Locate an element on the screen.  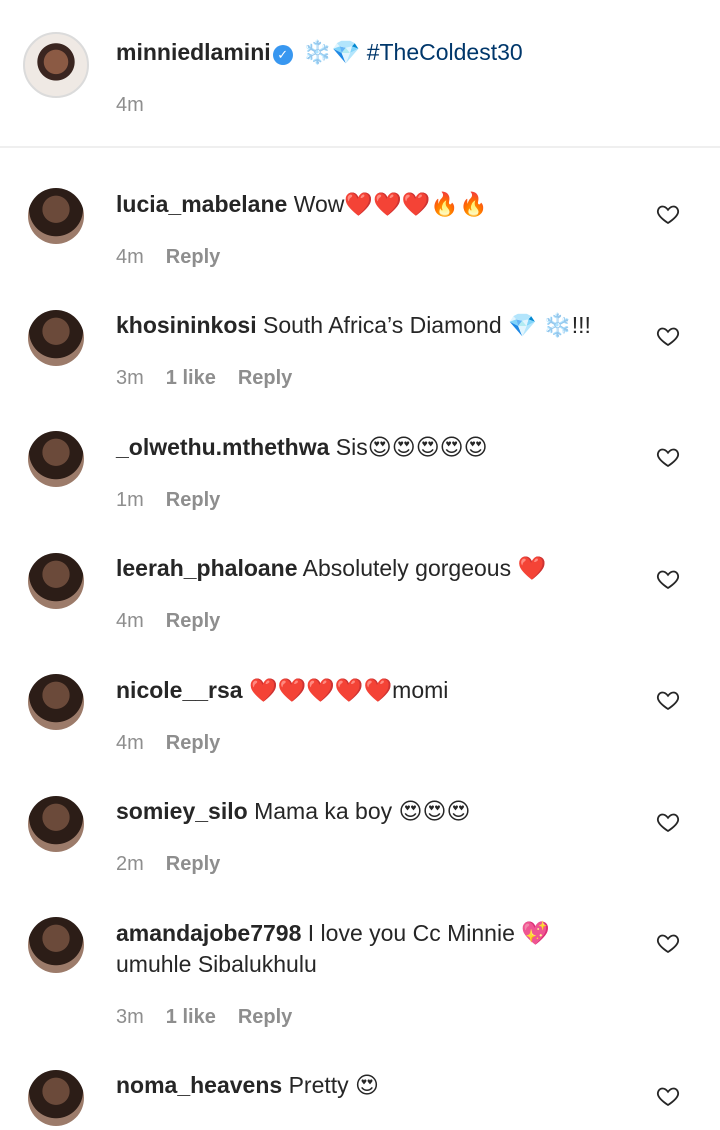
comment-meta: 2m Reply is located at coordinates (179, 864).